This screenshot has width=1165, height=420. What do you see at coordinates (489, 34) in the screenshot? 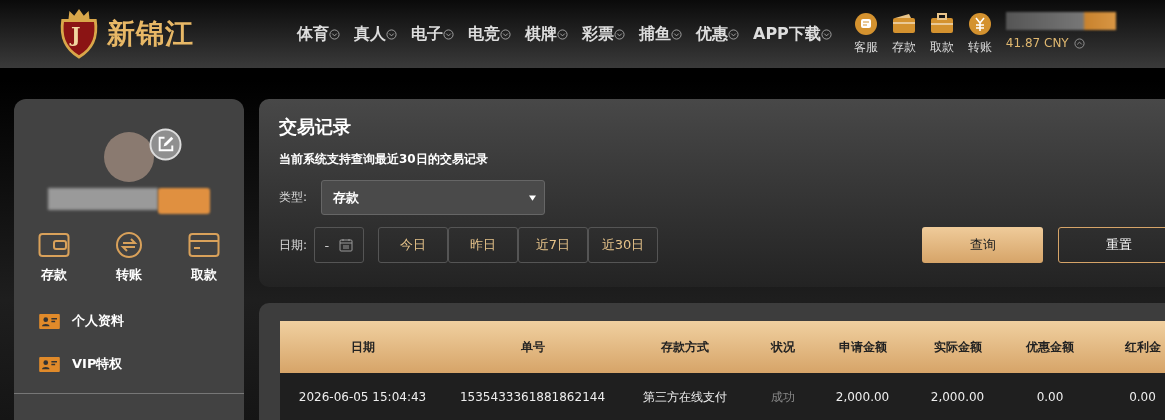
I see `nav-link: 电竞` at bounding box center [489, 34].